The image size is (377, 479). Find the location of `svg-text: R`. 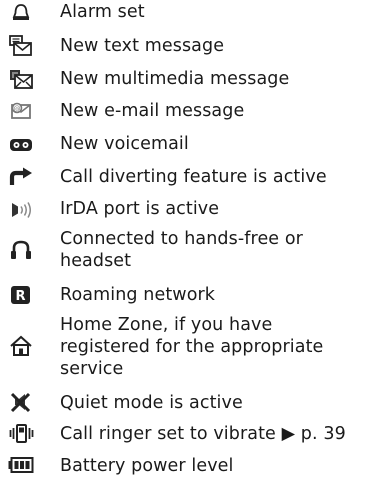

svg-text: R is located at coordinates (20, 296).